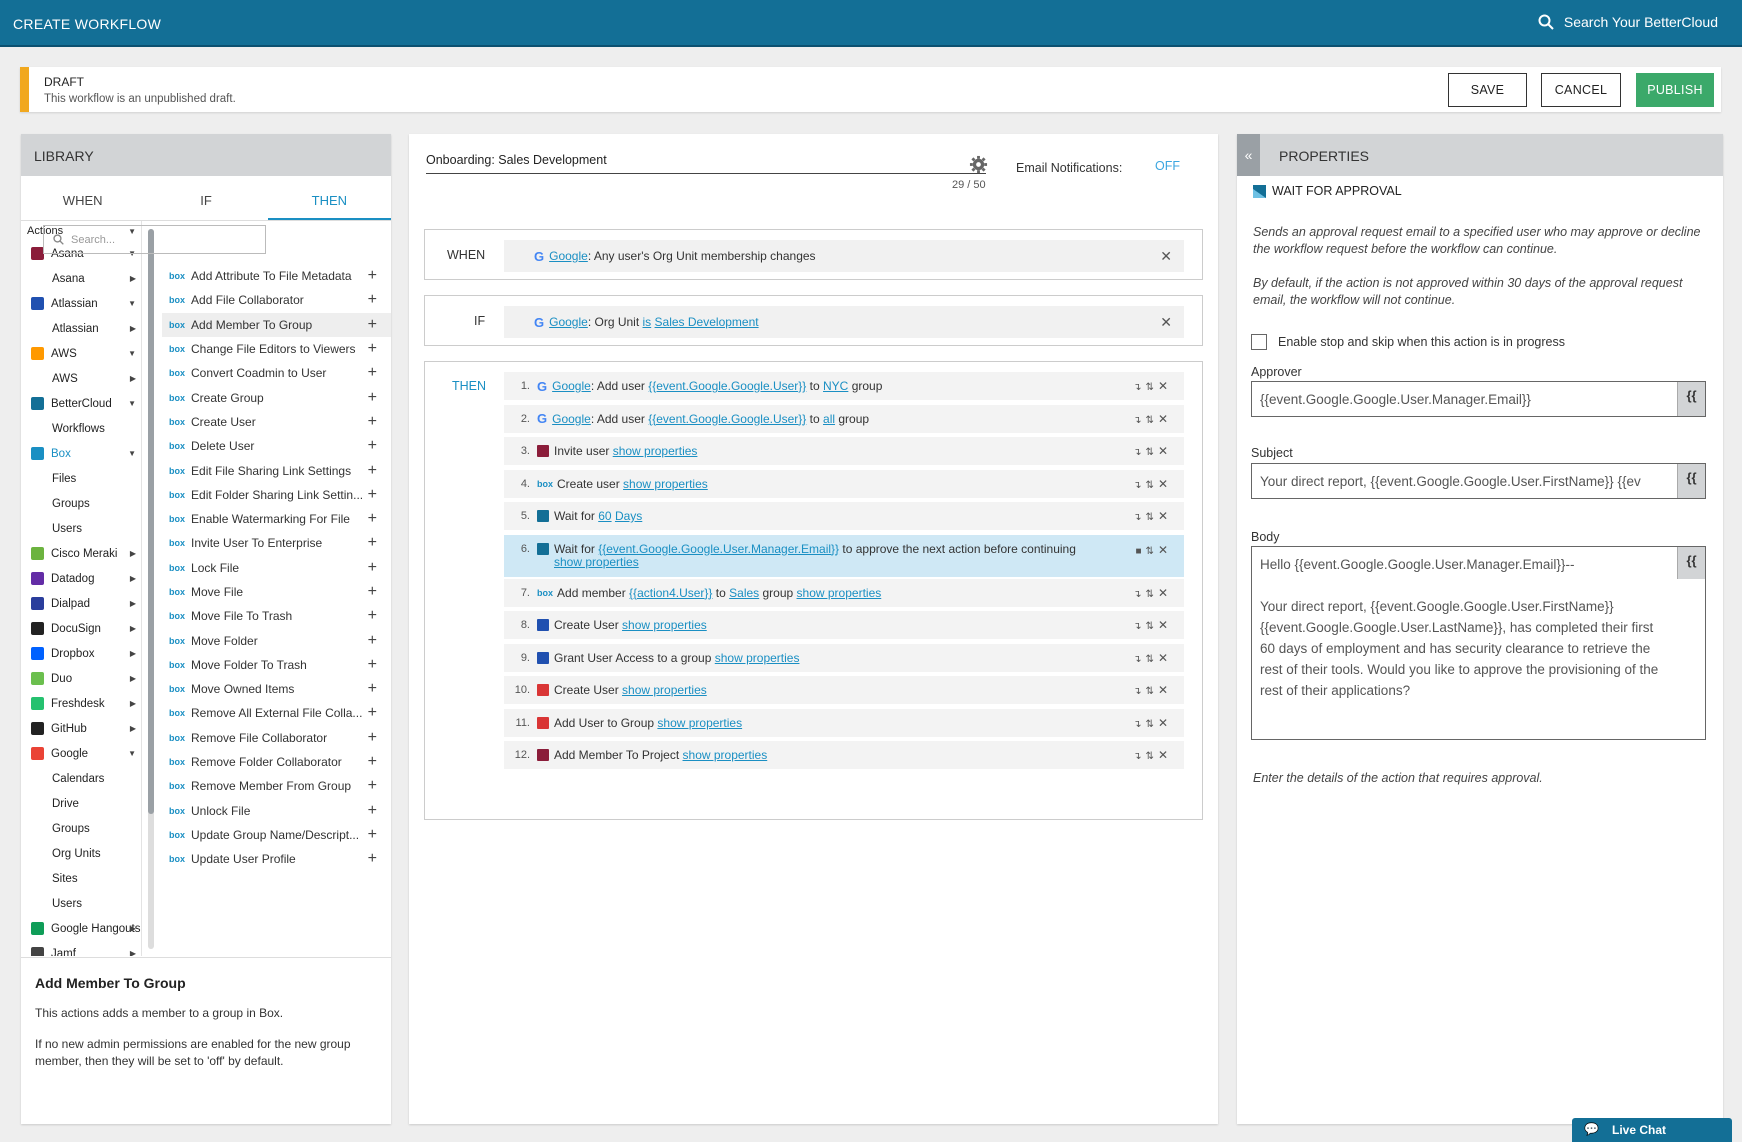  Describe the element at coordinates (276, 811) in the screenshot. I see `action-item: box Unlock File +` at that location.